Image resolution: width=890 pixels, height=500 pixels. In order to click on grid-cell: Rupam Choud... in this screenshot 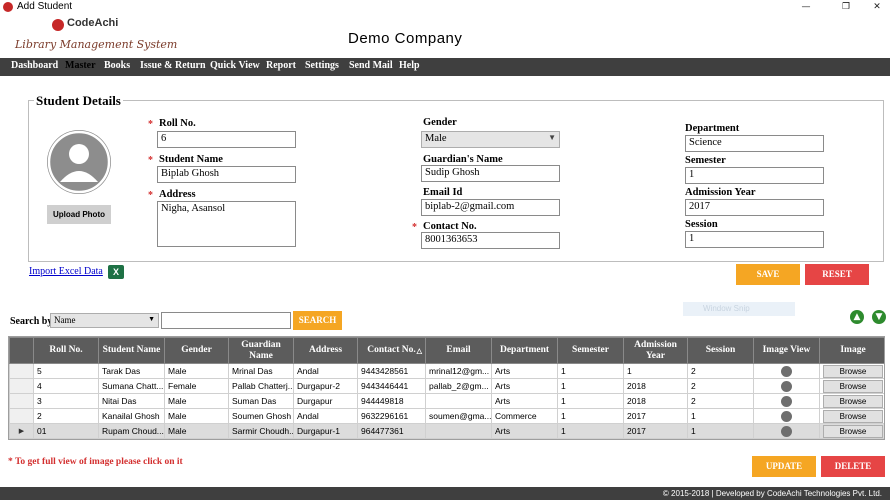, I will do `click(131, 431)`.